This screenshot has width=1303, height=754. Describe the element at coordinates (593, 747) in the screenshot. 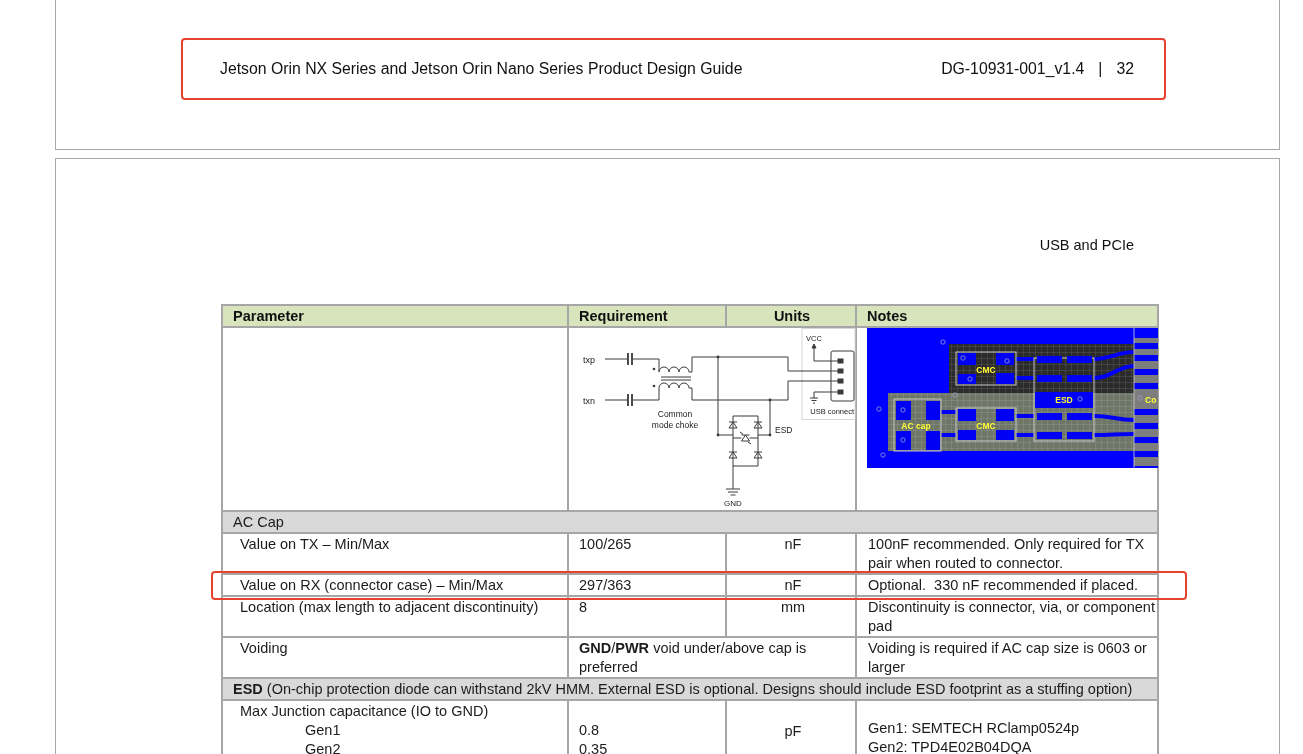

I see `requirement-value: 0.35` at that location.